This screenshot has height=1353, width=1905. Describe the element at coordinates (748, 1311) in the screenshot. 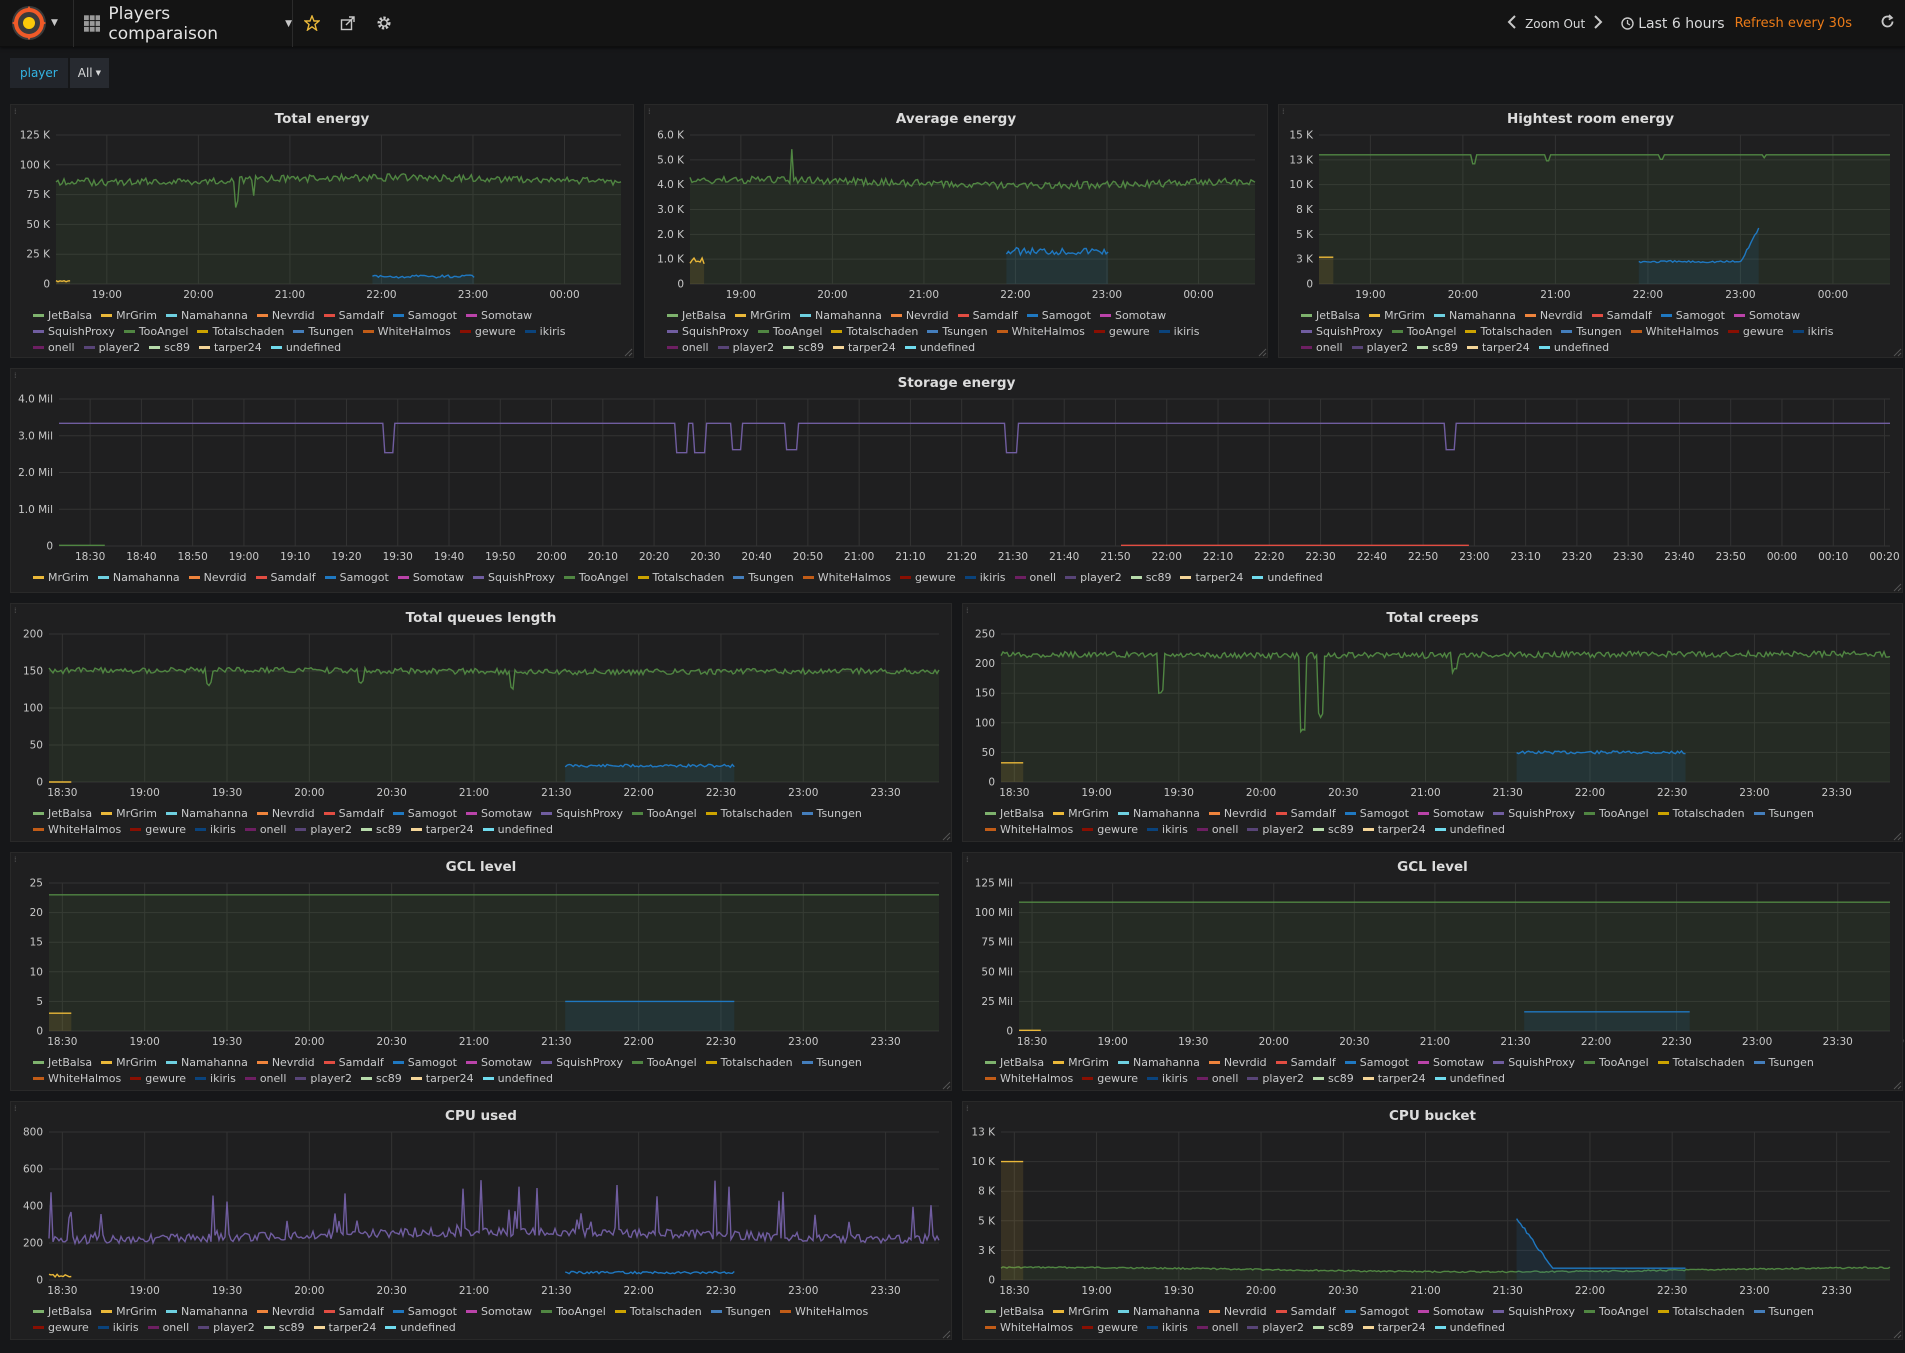

I see `legend-label: Tsungen` at that location.